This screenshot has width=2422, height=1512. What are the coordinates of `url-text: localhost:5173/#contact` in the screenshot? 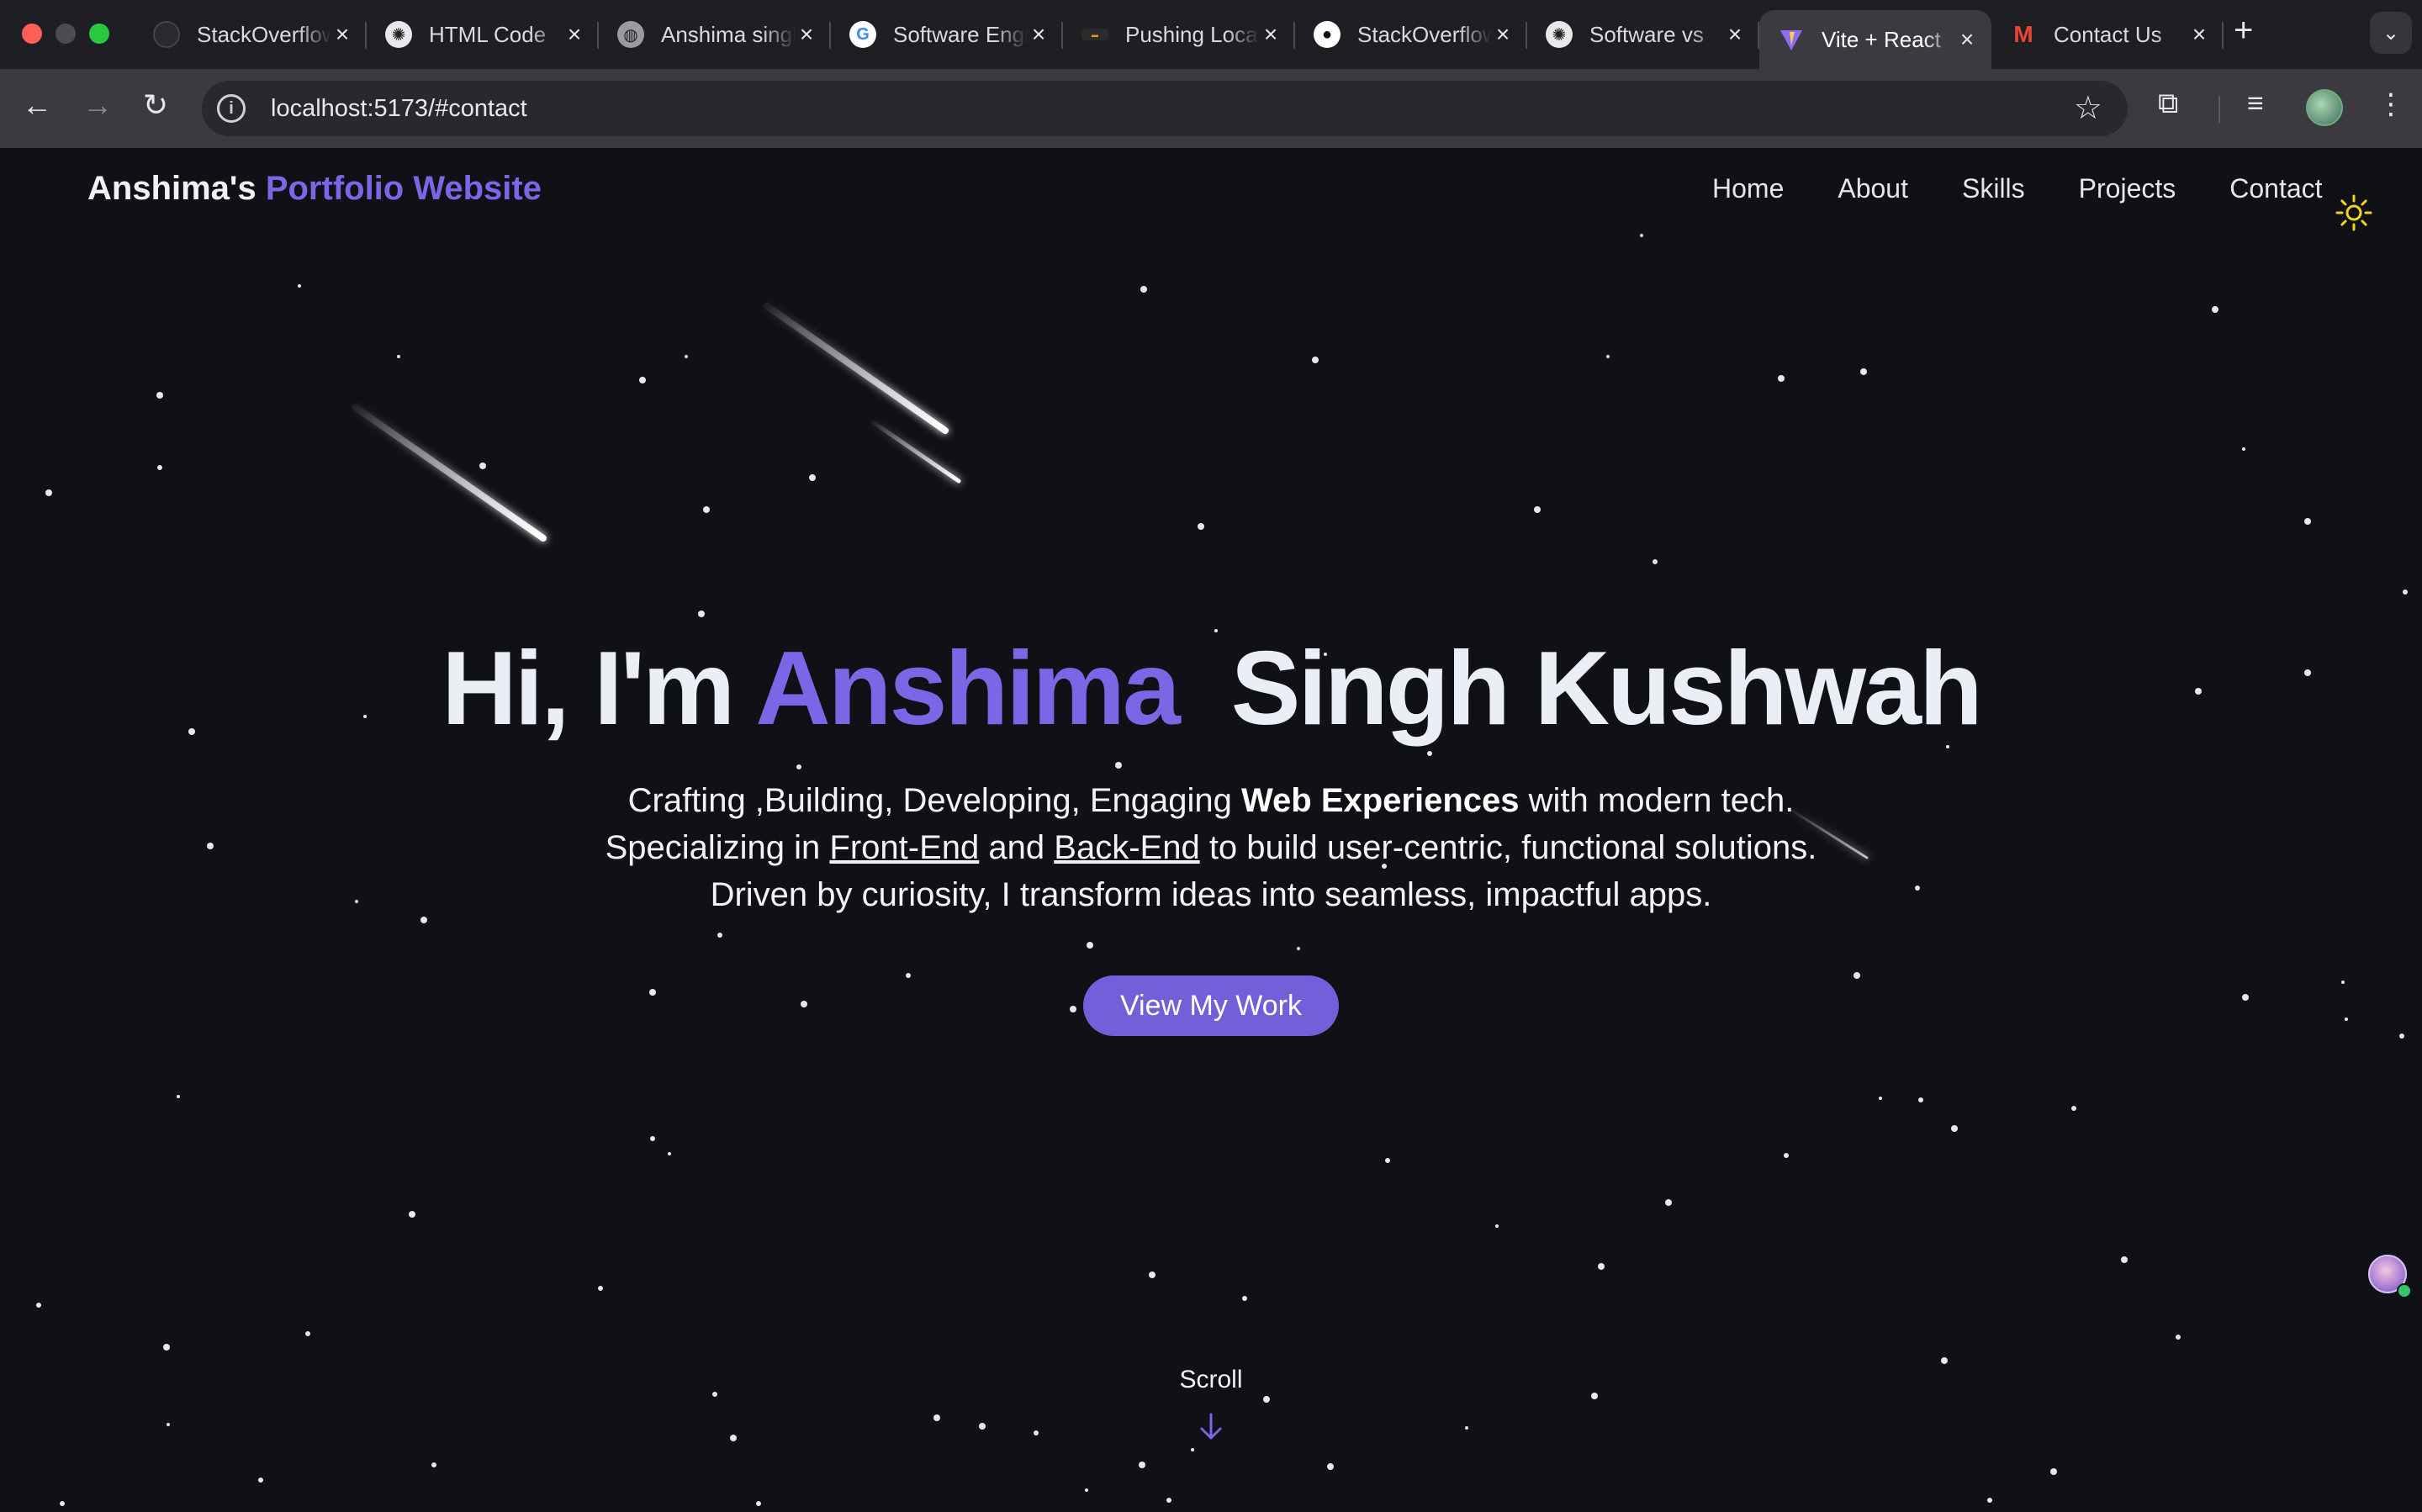 It's located at (399, 109).